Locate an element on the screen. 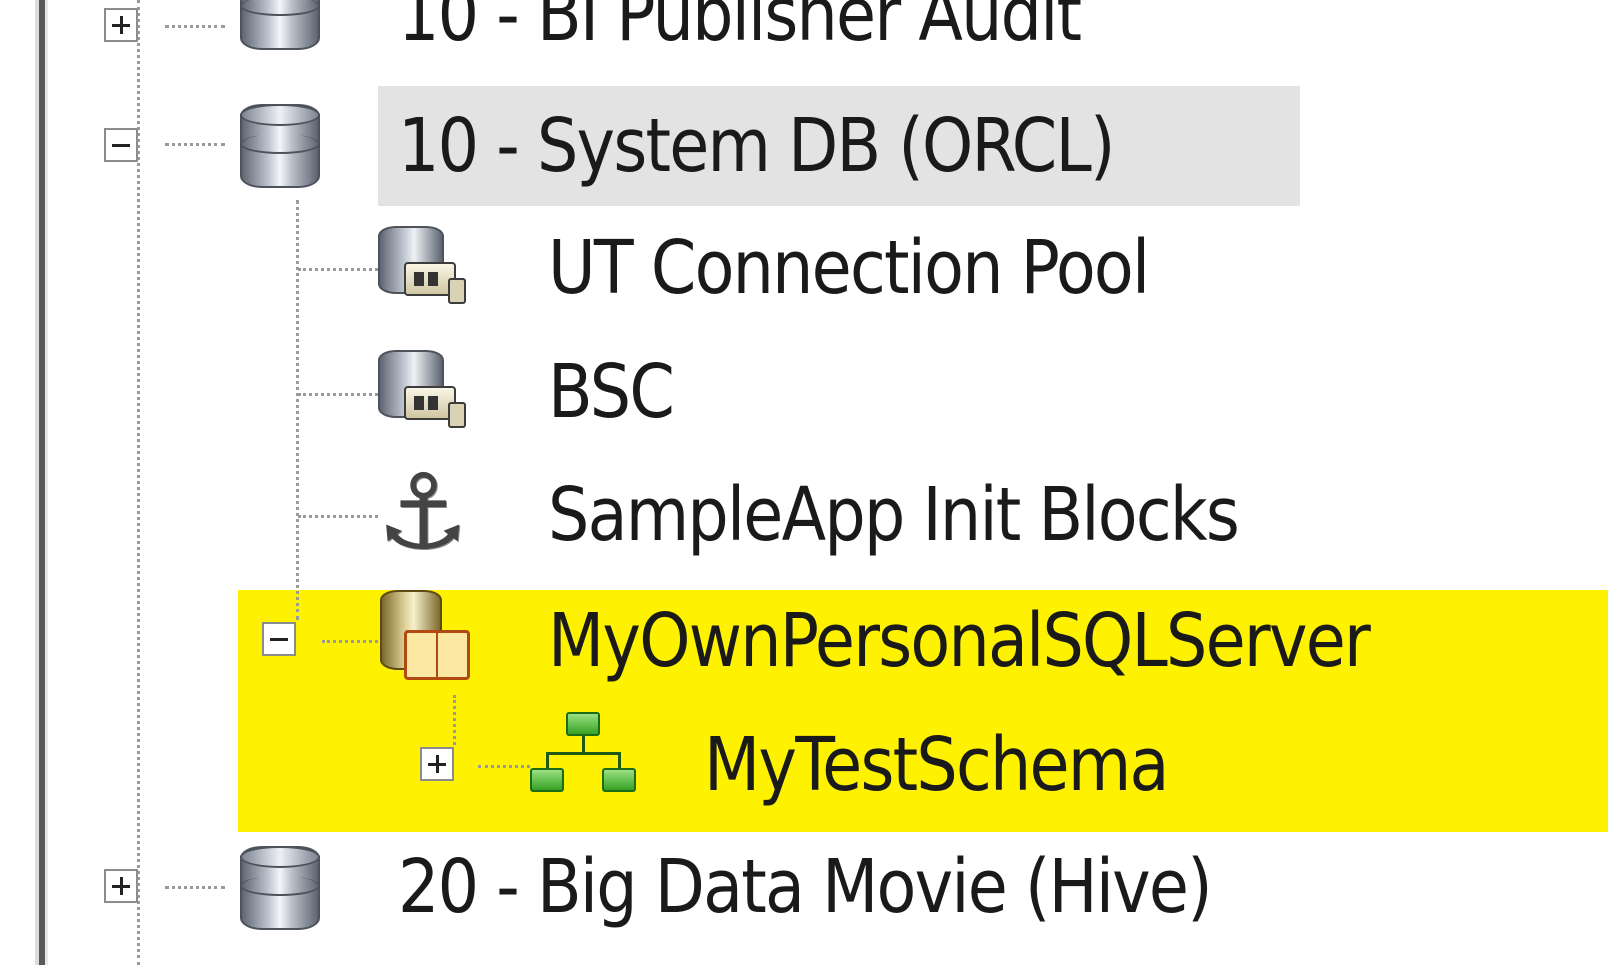  panel-border-inner is located at coordinates (46, 482).